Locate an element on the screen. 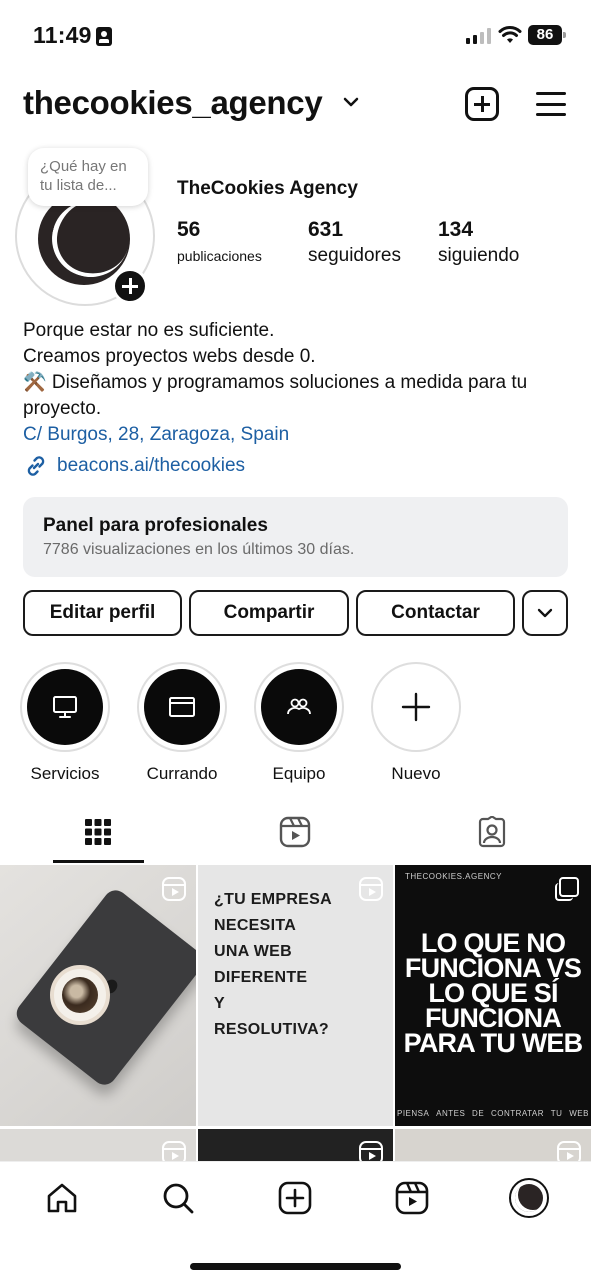 The width and height of the screenshot is (591, 1280). more-options-button is located at coordinates (545, 613).